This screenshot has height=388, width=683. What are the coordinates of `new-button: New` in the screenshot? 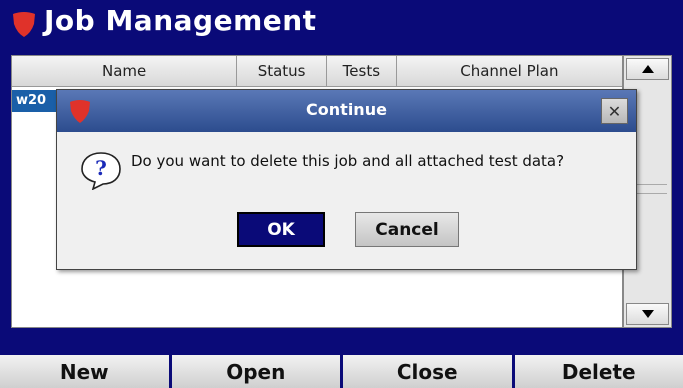 It's located at (84, 371).